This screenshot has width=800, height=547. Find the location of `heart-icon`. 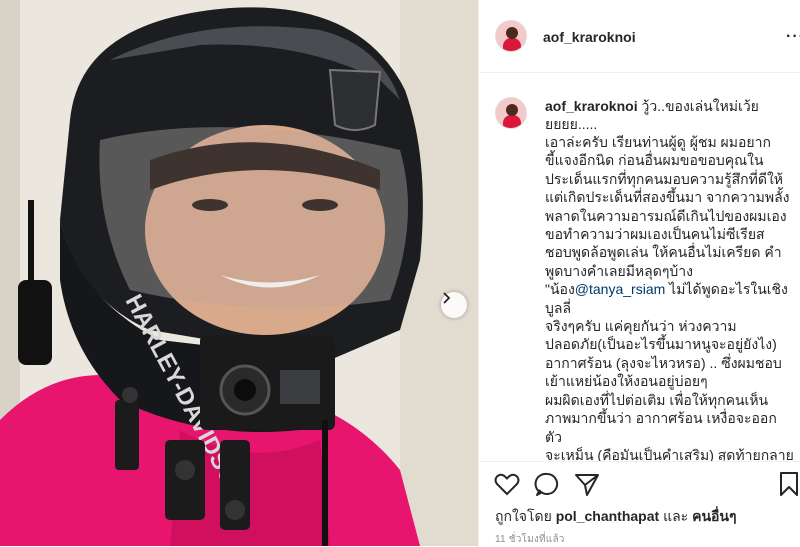

heart-icon is located at coordinates (507, 484).